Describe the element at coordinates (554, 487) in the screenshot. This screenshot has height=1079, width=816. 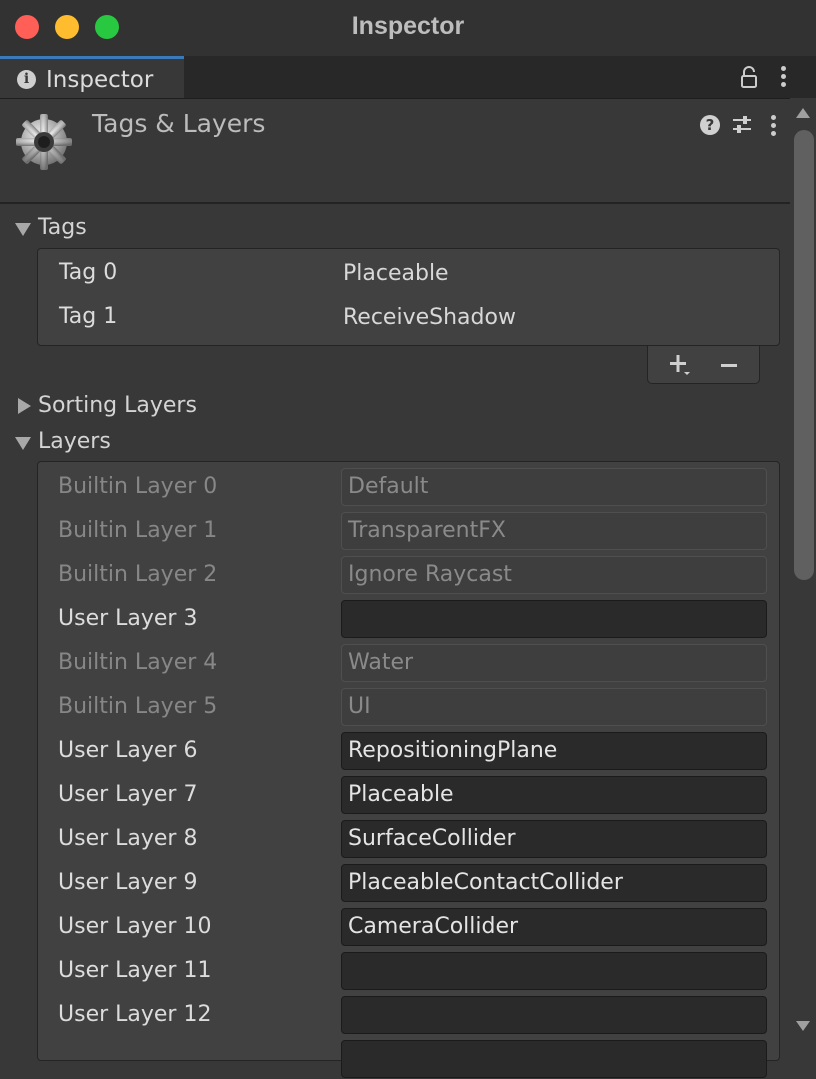
I see `layer-name-field: Default` at that location.